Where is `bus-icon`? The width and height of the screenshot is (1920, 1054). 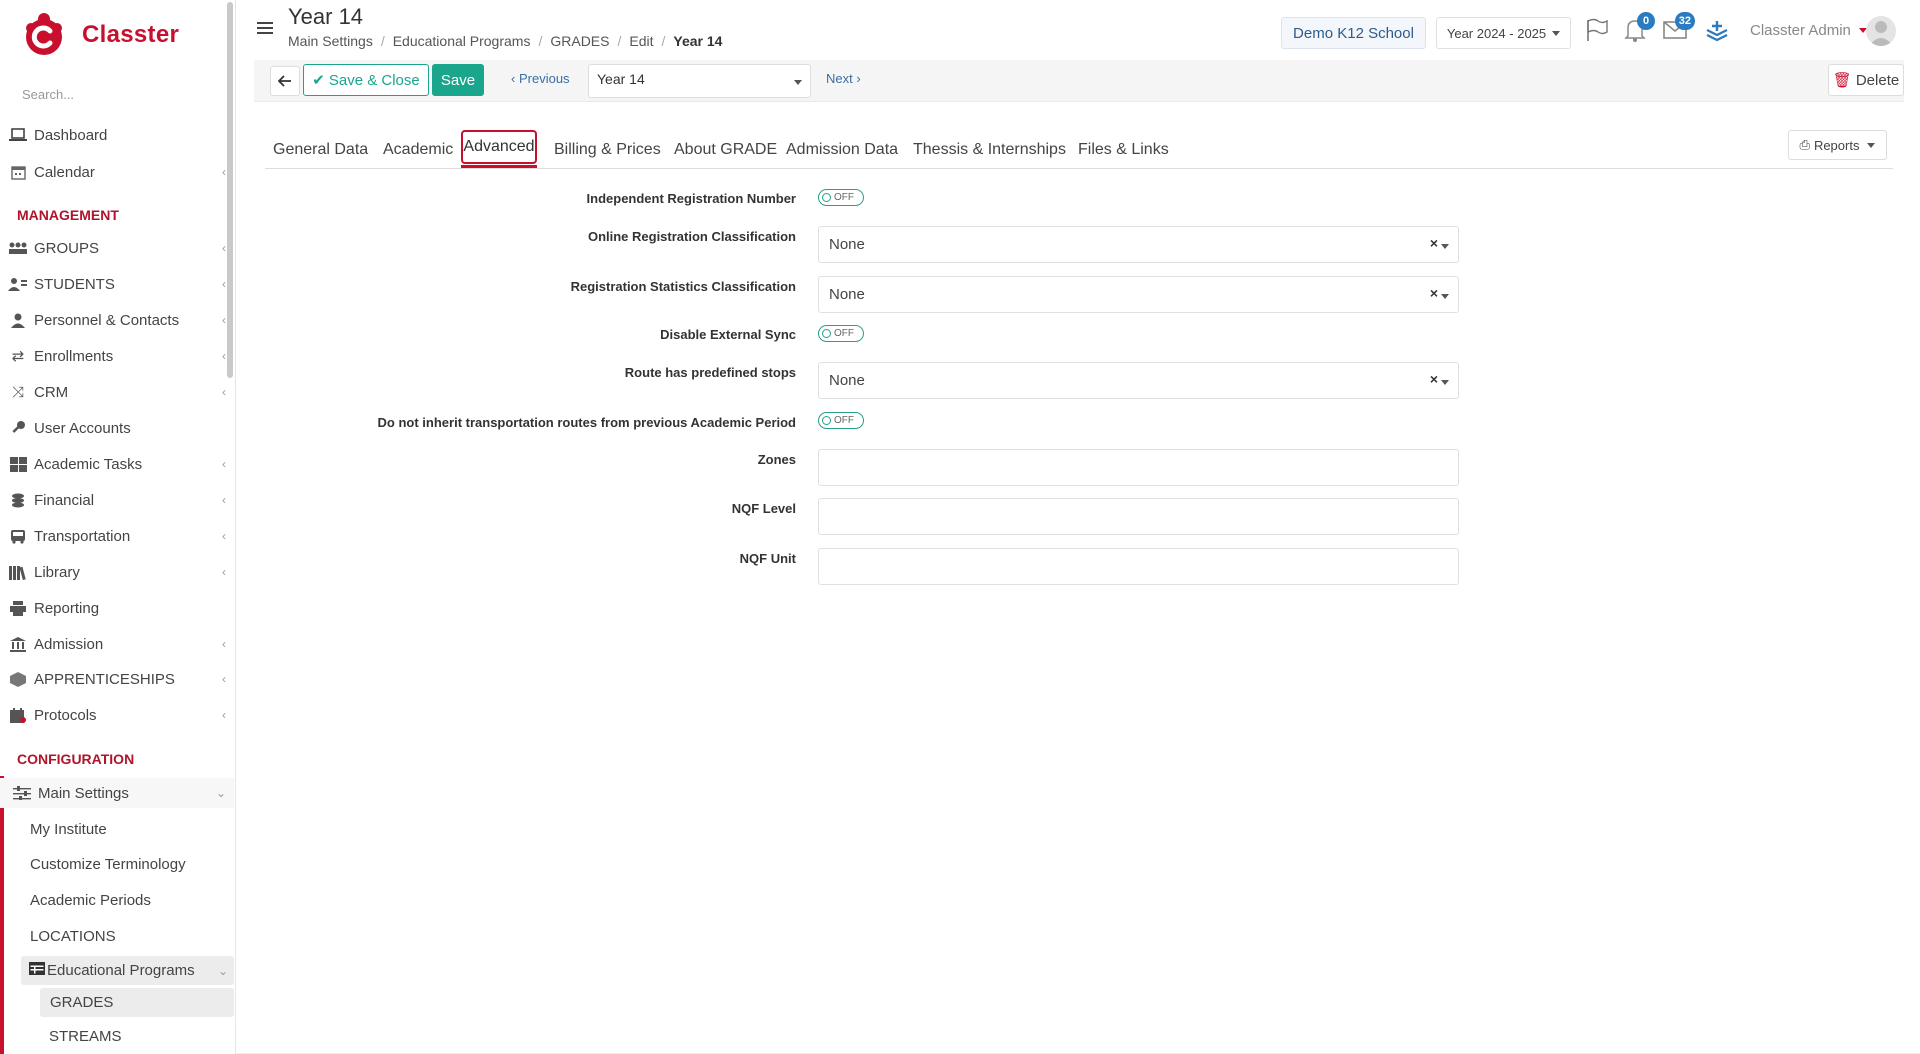
bus-icon is located at coordinates (18, 536).